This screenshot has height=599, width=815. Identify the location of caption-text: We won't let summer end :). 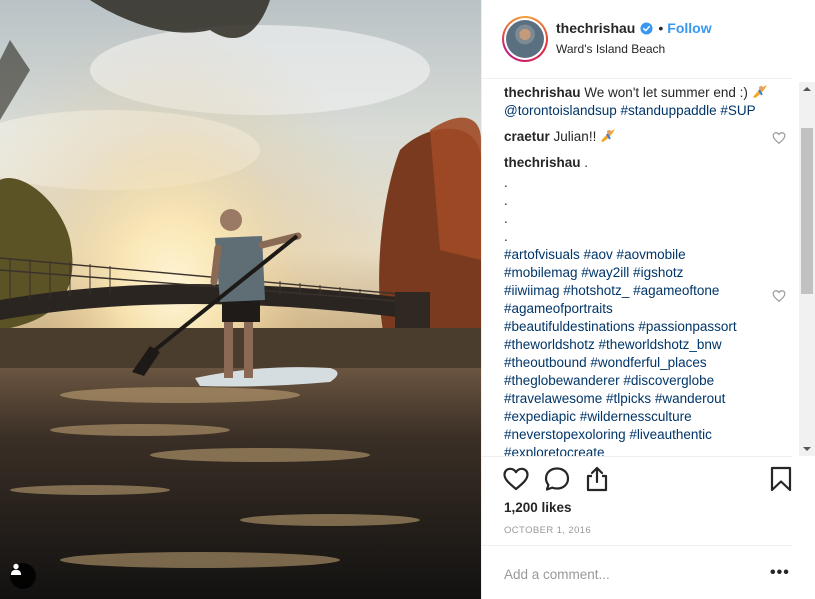
(666, 92).